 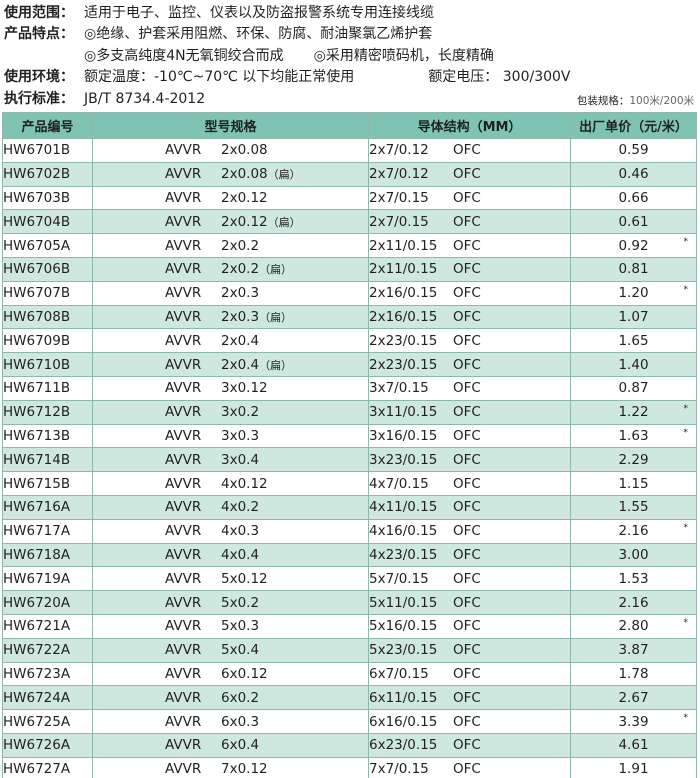 I want to click on conductor-structure: 3x16/0.15, so click(x=403, y=435).